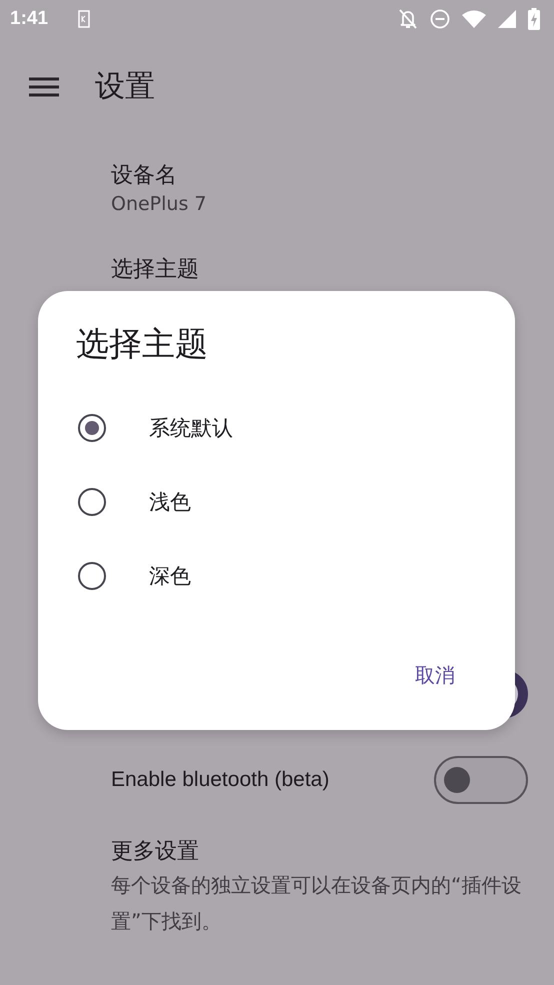 The image size is (554, 985). I want to click on setting-title: 选择主题, so click(312, 270).